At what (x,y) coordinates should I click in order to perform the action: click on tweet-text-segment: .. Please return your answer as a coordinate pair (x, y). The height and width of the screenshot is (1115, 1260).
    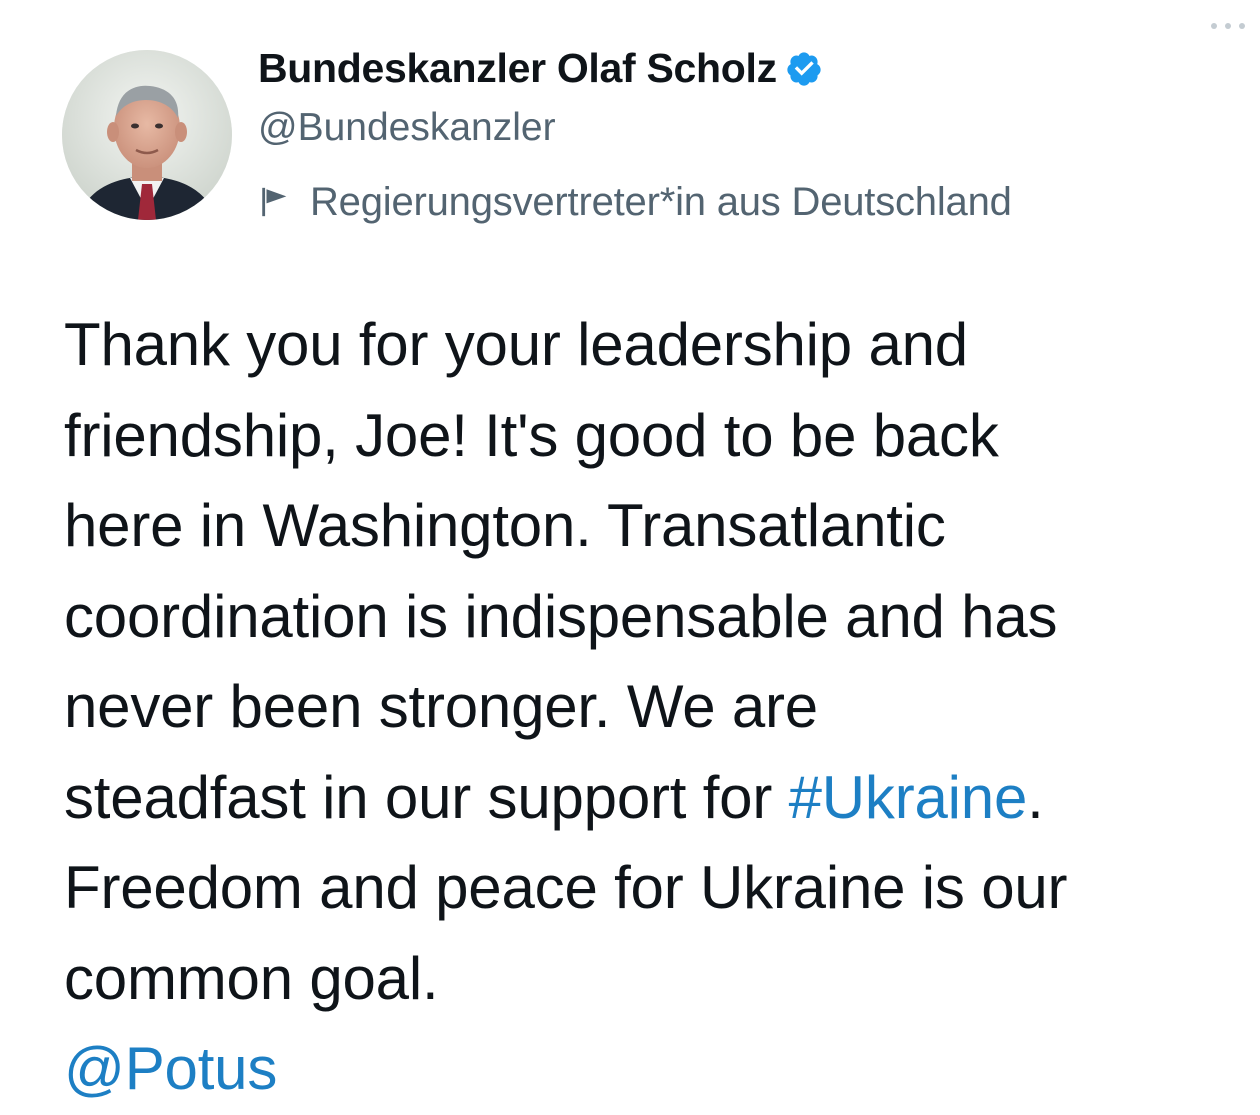
    Looking at the image, I should click on (1035, 797).